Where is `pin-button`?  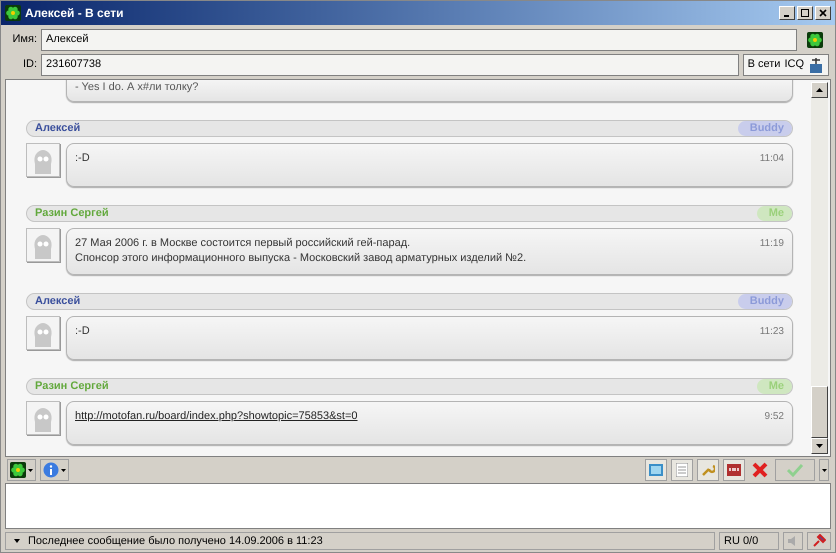
pin-button is located at coordinates (819, 541).